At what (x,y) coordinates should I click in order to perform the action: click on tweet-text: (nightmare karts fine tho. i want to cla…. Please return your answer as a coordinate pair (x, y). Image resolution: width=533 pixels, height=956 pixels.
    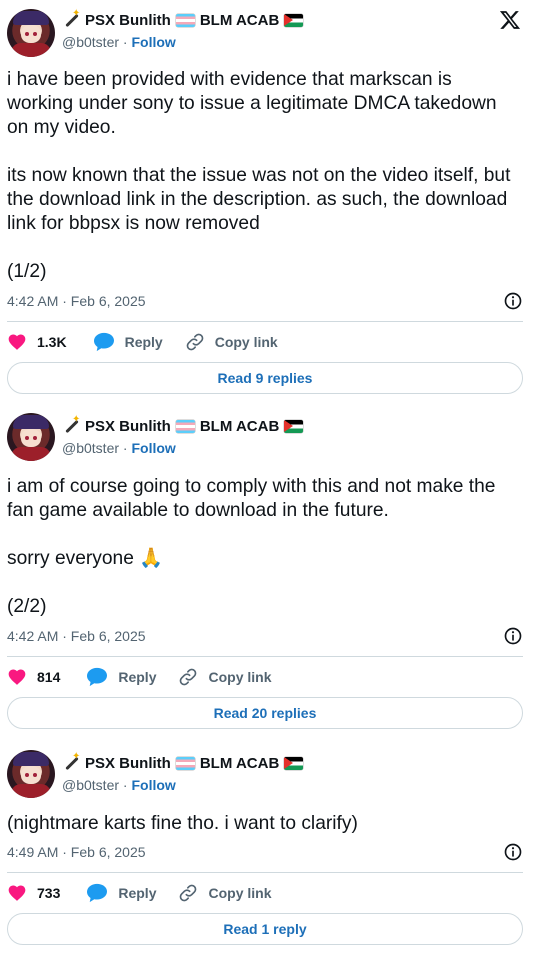
    Looking at the image, I should click on (182, 823).